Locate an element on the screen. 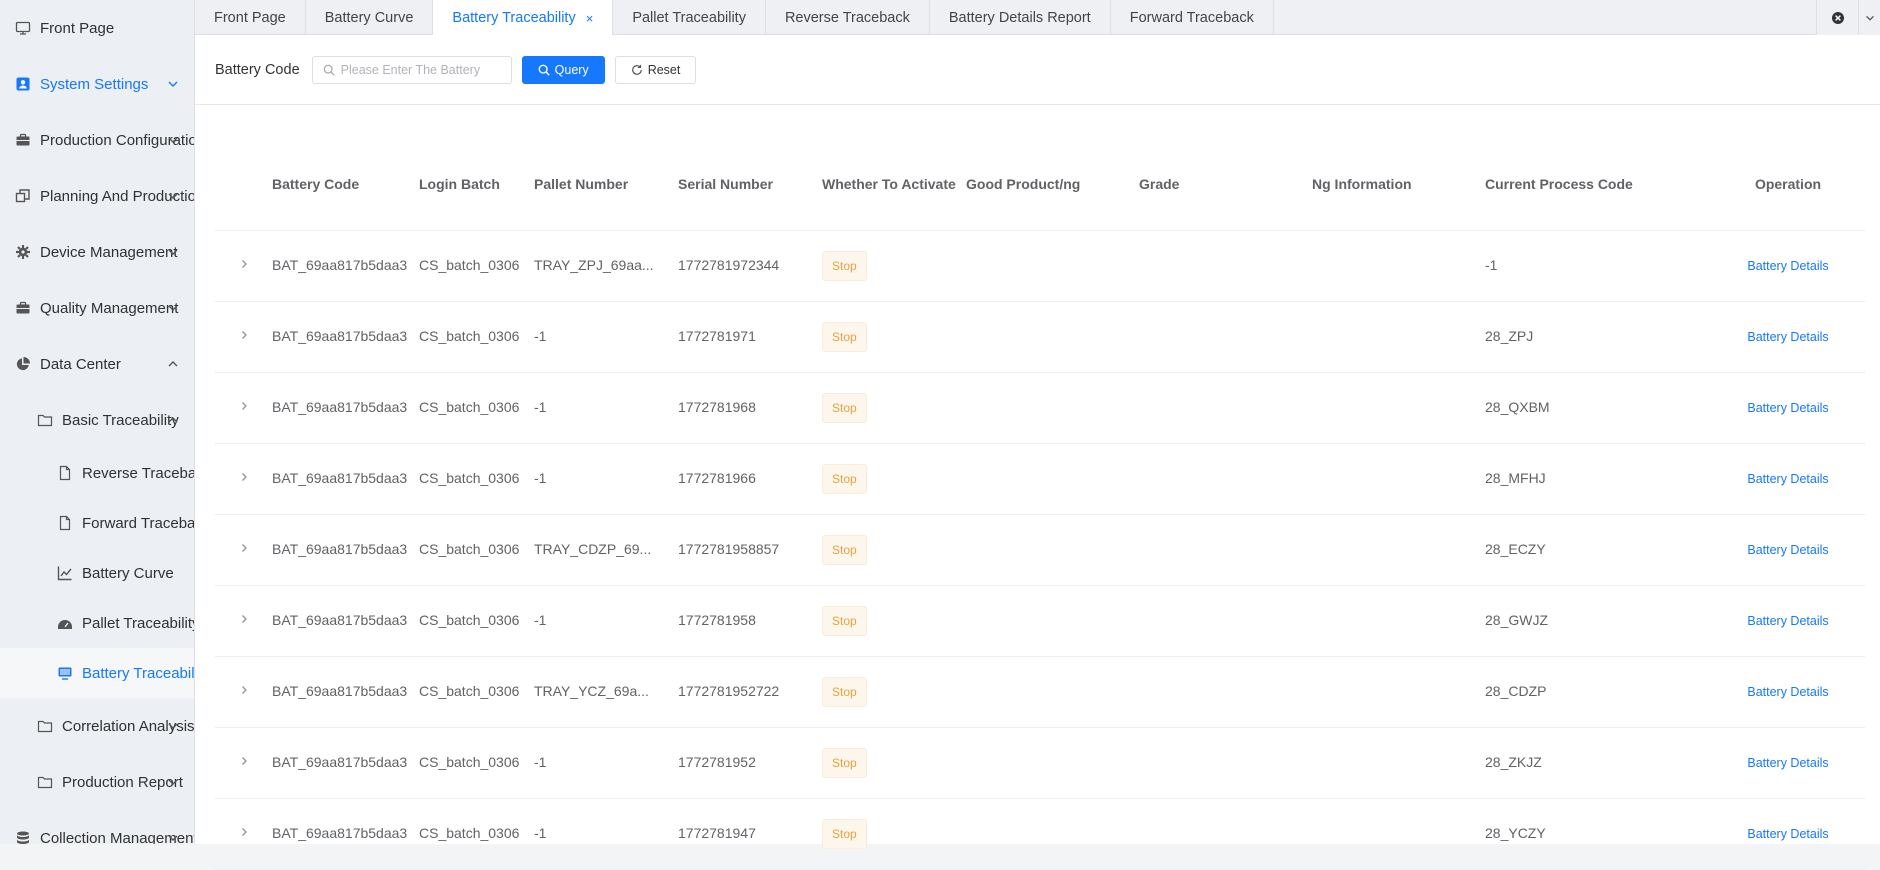 The height and width of the screenshot is (870, 1880). tab-label: Forward Traceback is located at coordinates (1191, 17).